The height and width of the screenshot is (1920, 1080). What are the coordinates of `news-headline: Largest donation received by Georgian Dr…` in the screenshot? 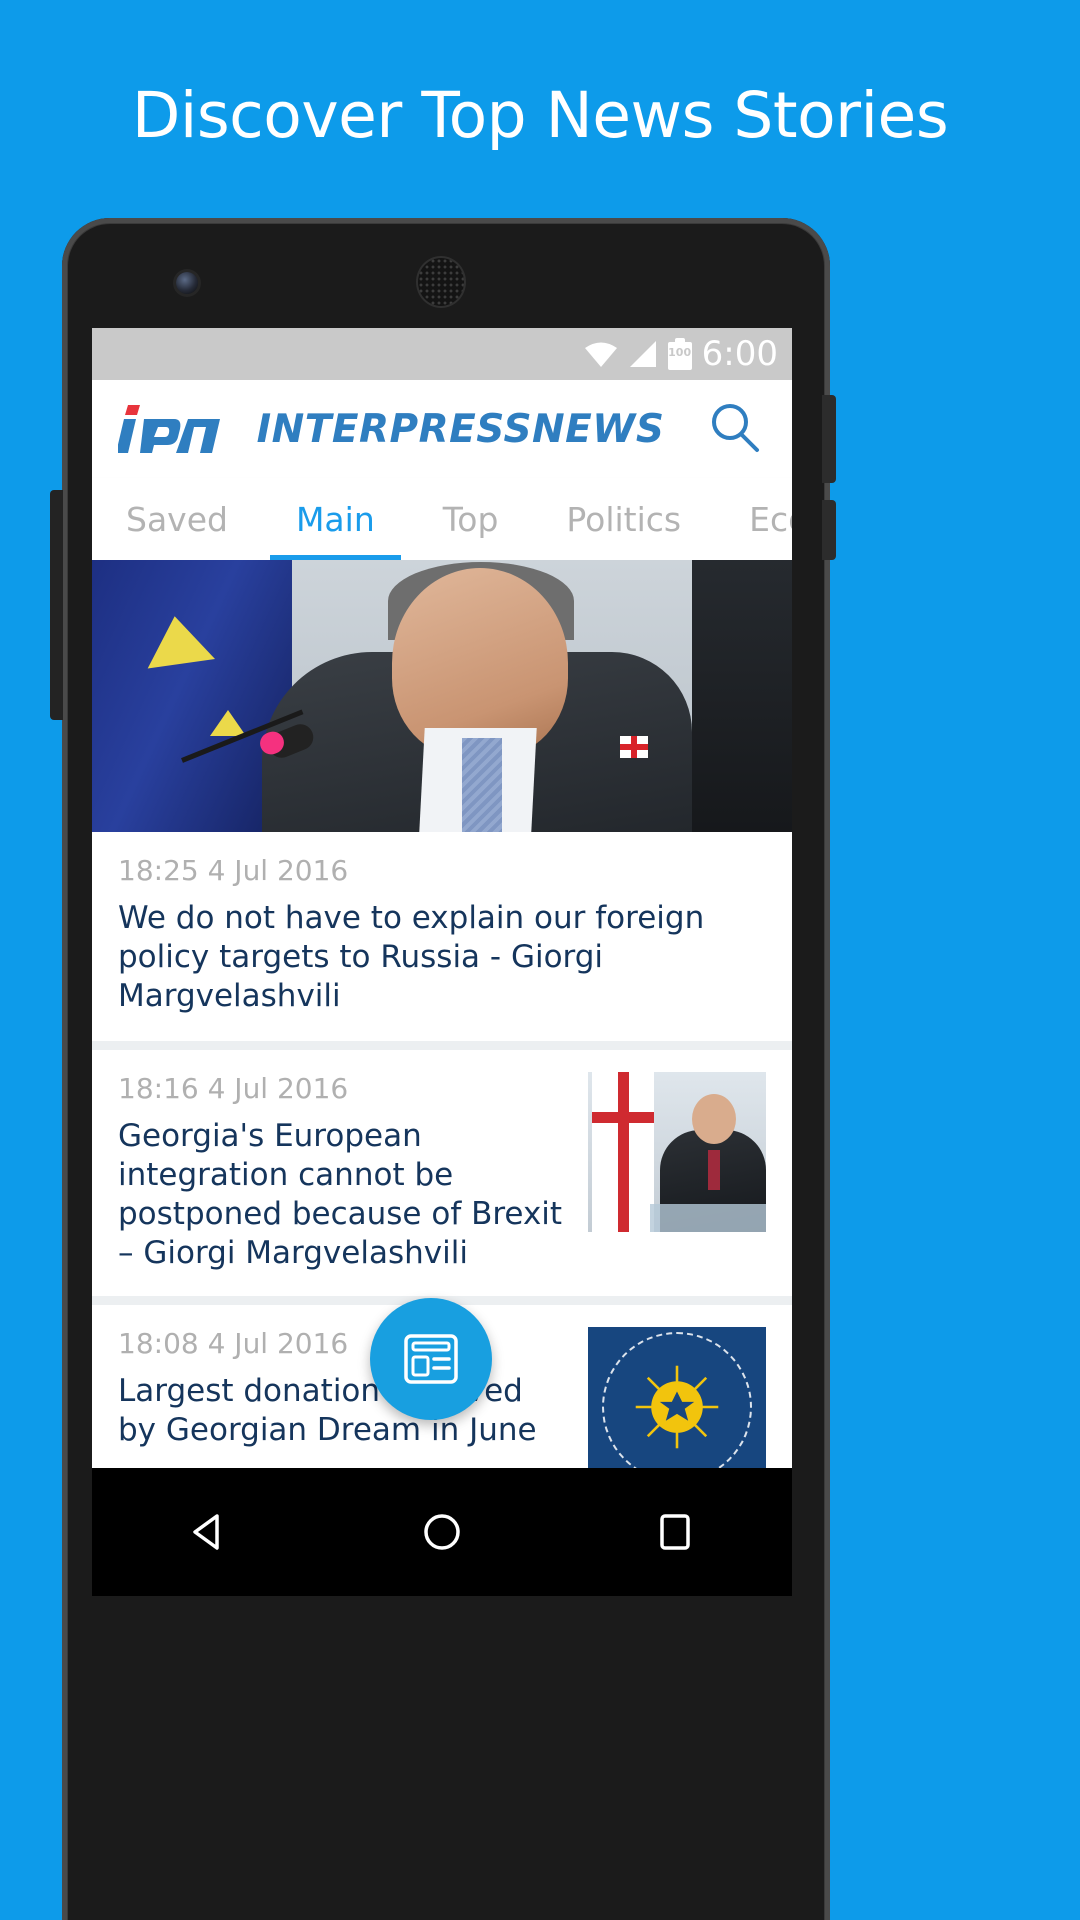 It's located at (344, 1411).